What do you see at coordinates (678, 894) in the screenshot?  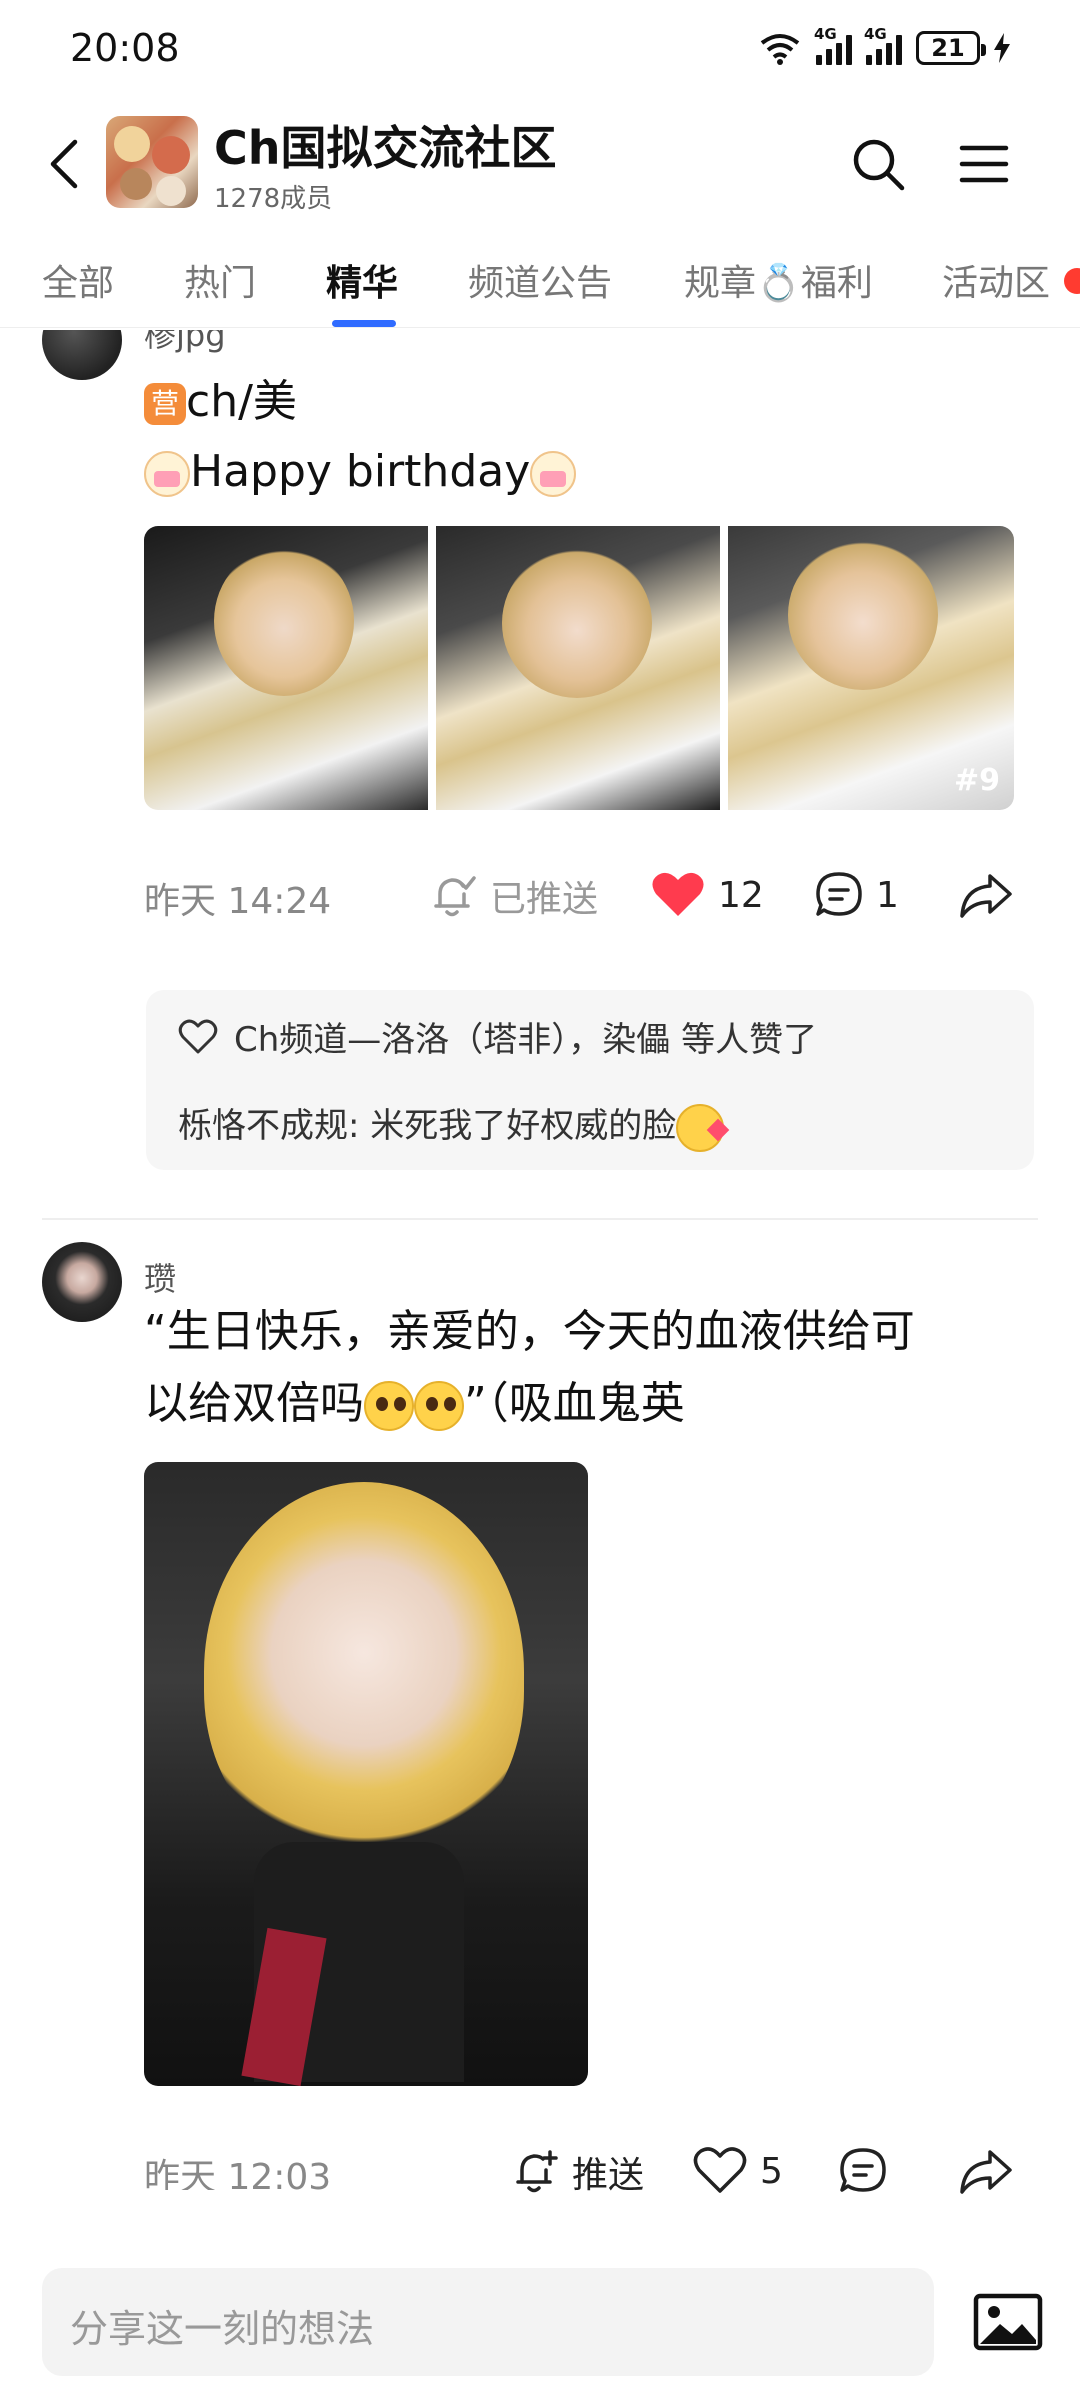 I see `heart-filled-icon` at bounding box center [678, 894].